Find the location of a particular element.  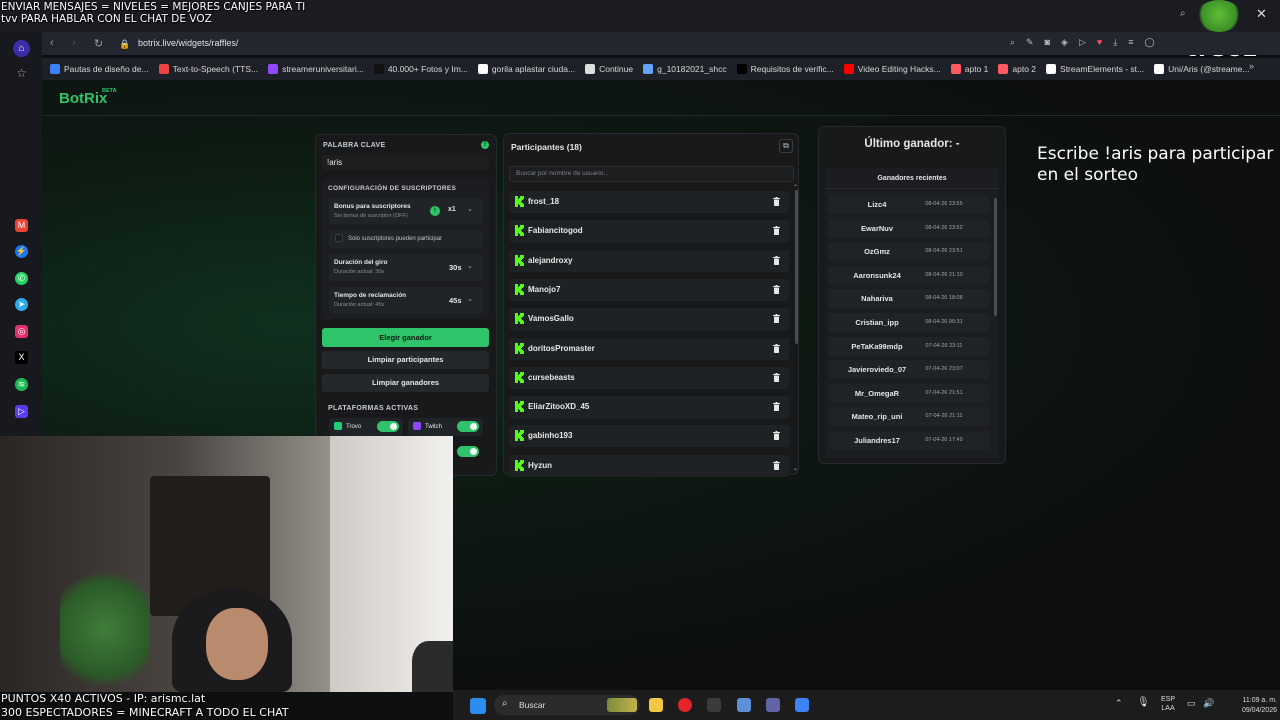

url-field: botrix.live/widgets/raffles/ is located at coordinates (188, 43).